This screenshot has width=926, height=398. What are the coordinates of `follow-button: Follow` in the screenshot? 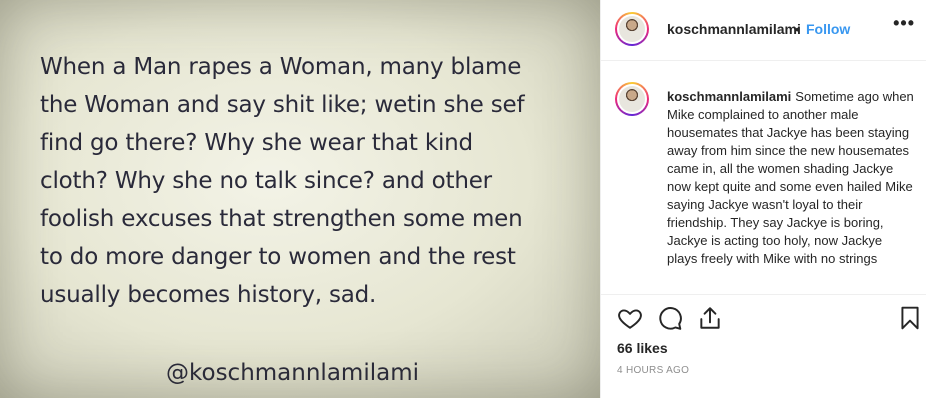 It's located at (828, 29).